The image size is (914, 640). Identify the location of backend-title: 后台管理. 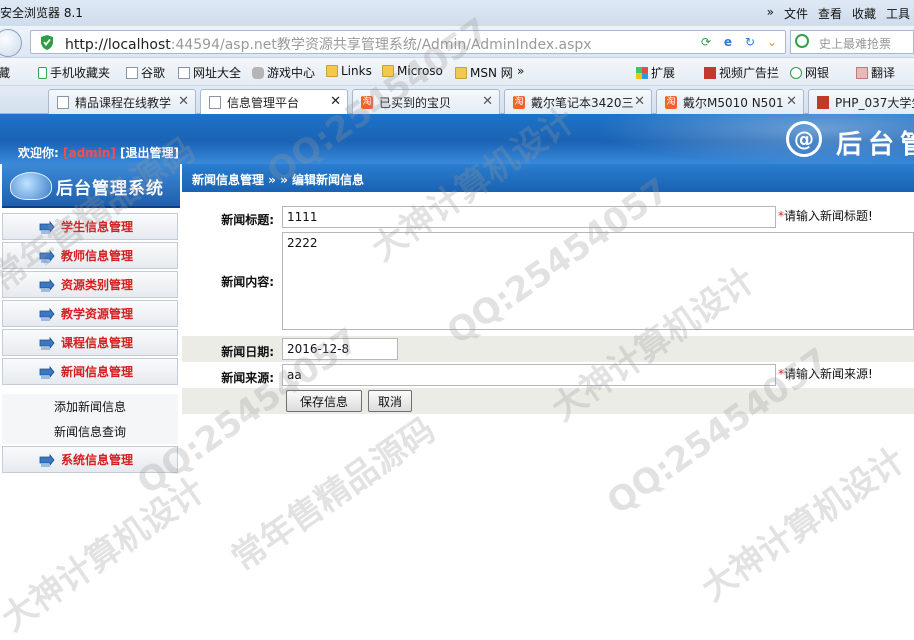
(875, 145).